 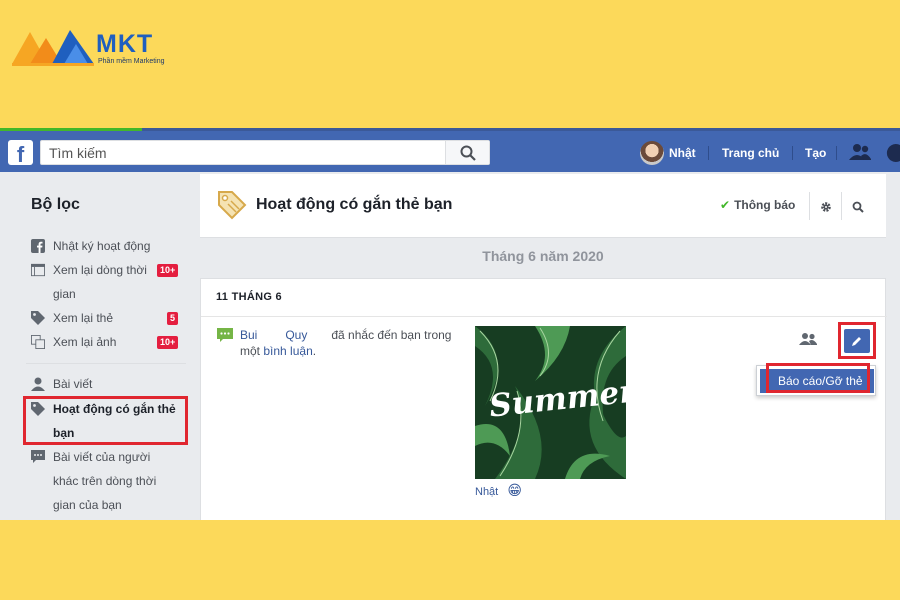 What do you see at coordinates (38, 246) in the screenshot?
I see `facebook-icon` at bounding box center [38, 246].